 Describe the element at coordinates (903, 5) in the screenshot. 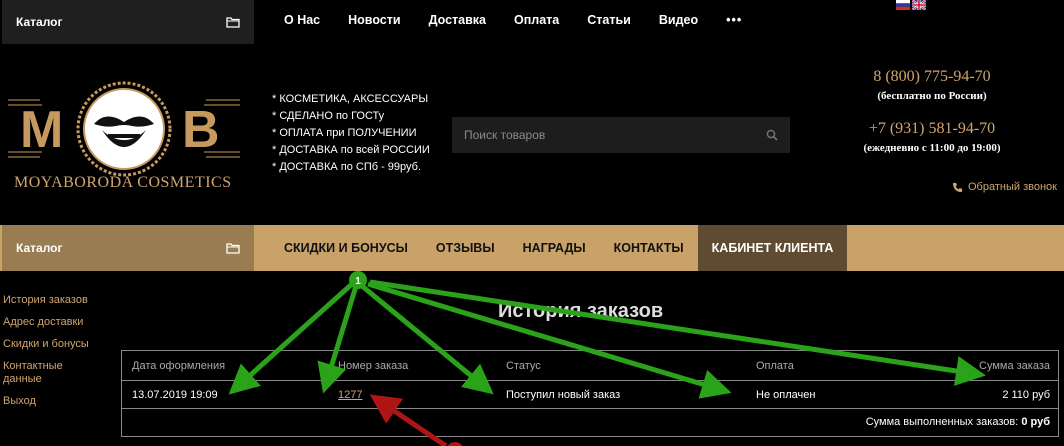

I see `russian-flag-icon` at that location.